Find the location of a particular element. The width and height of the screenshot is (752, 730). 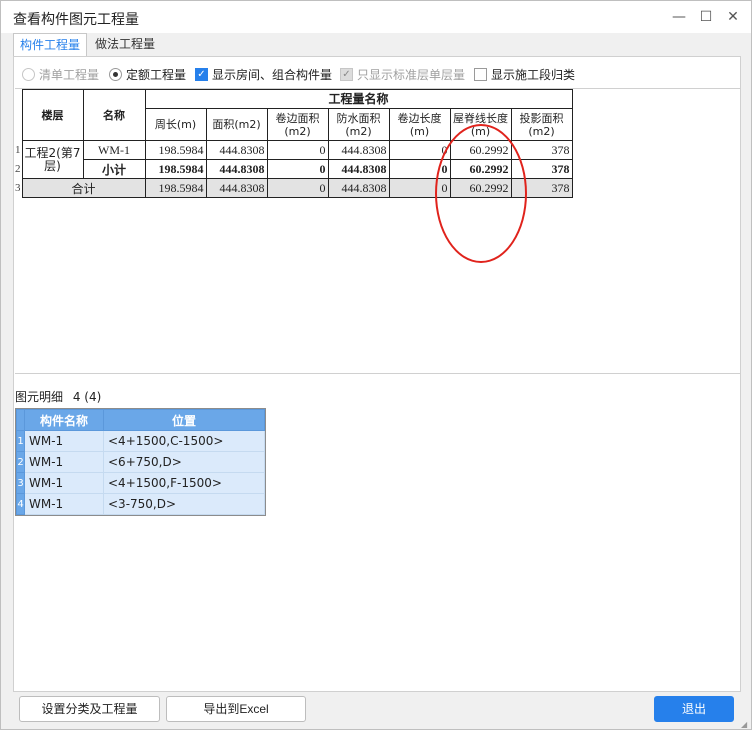

bill-quantity-label: 清单工程量 is located at coordinates (69, 75).